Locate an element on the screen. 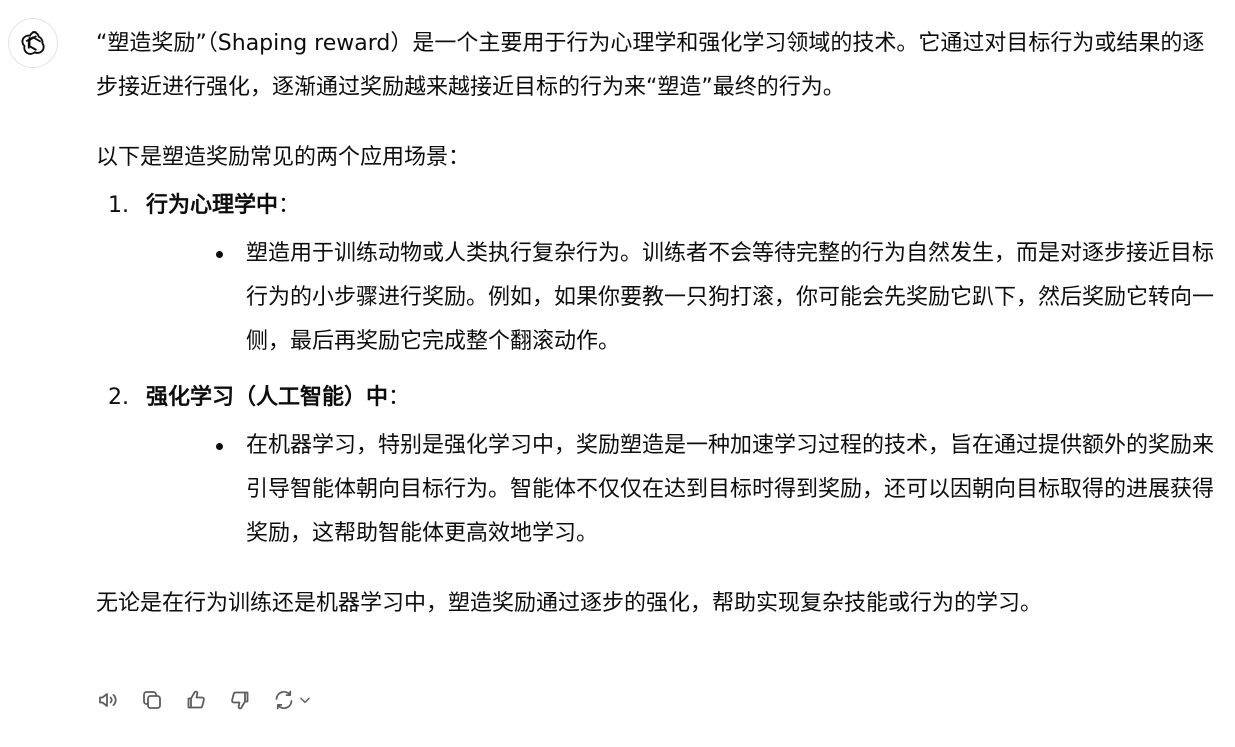  regenerate-button is located at coordinates (292, 700).